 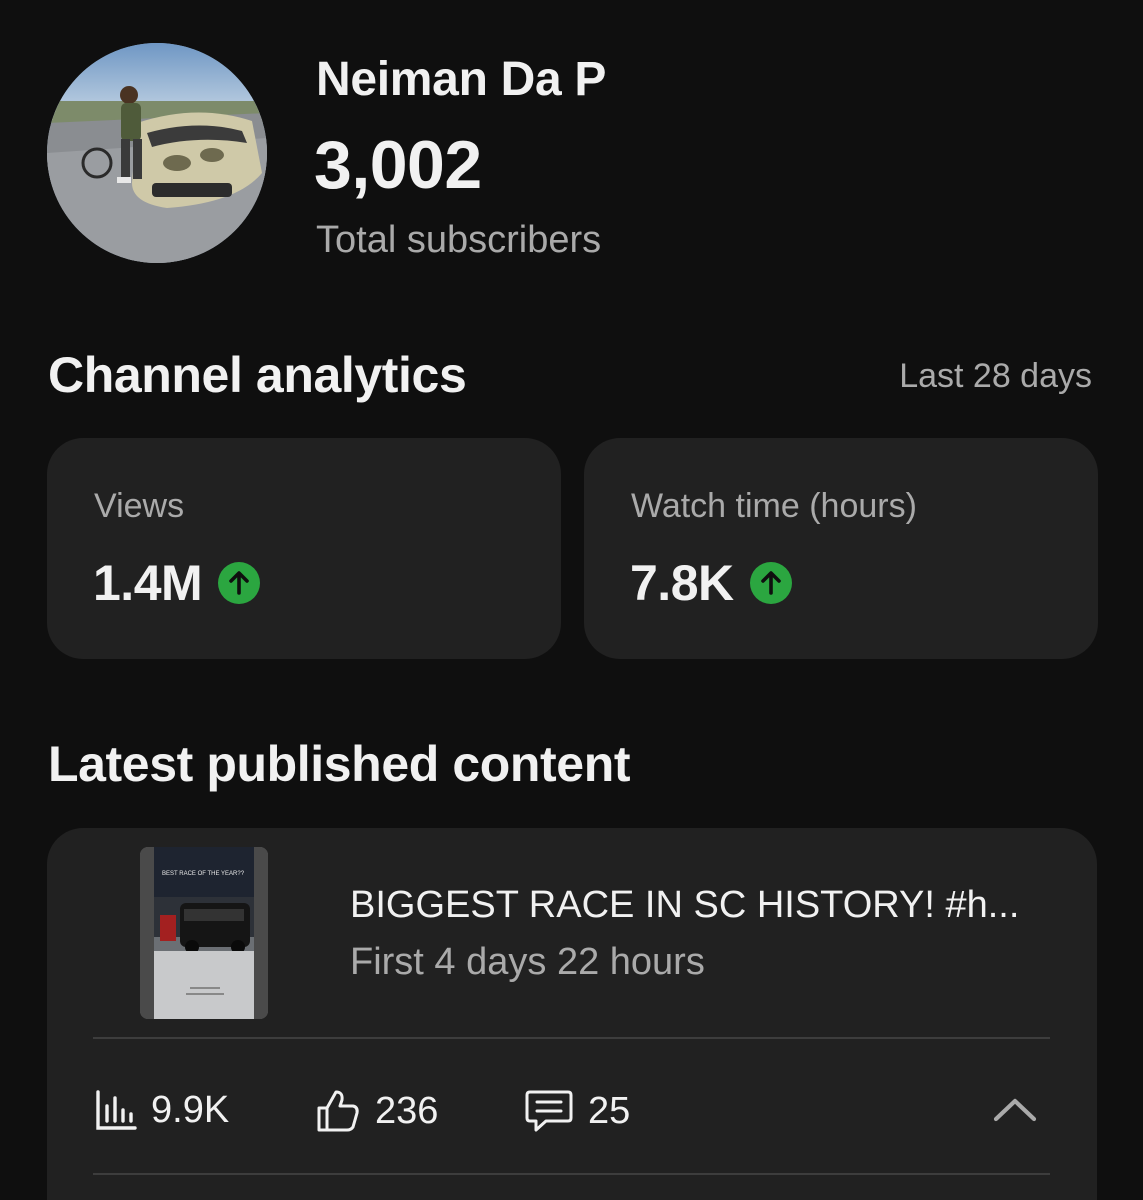 I want to click on channel-analytics-title: Channel analytics, so click(x=257, y=375).